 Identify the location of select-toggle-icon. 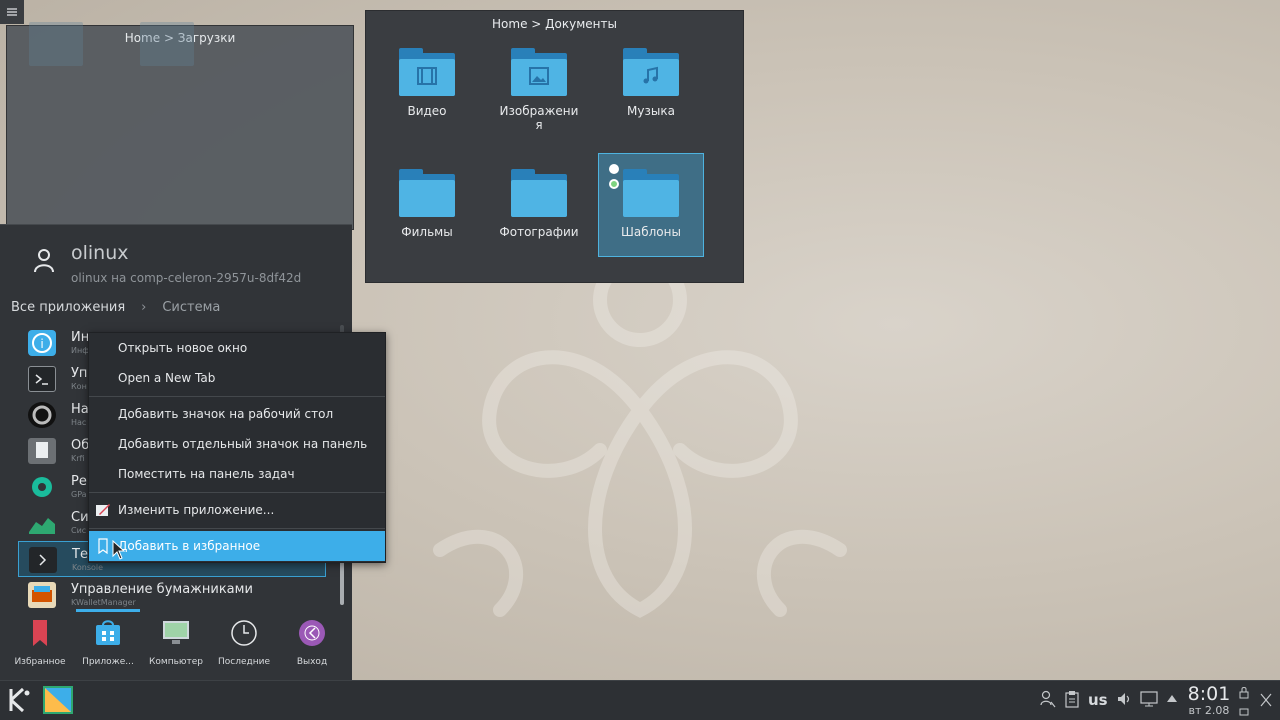
(614, 169).